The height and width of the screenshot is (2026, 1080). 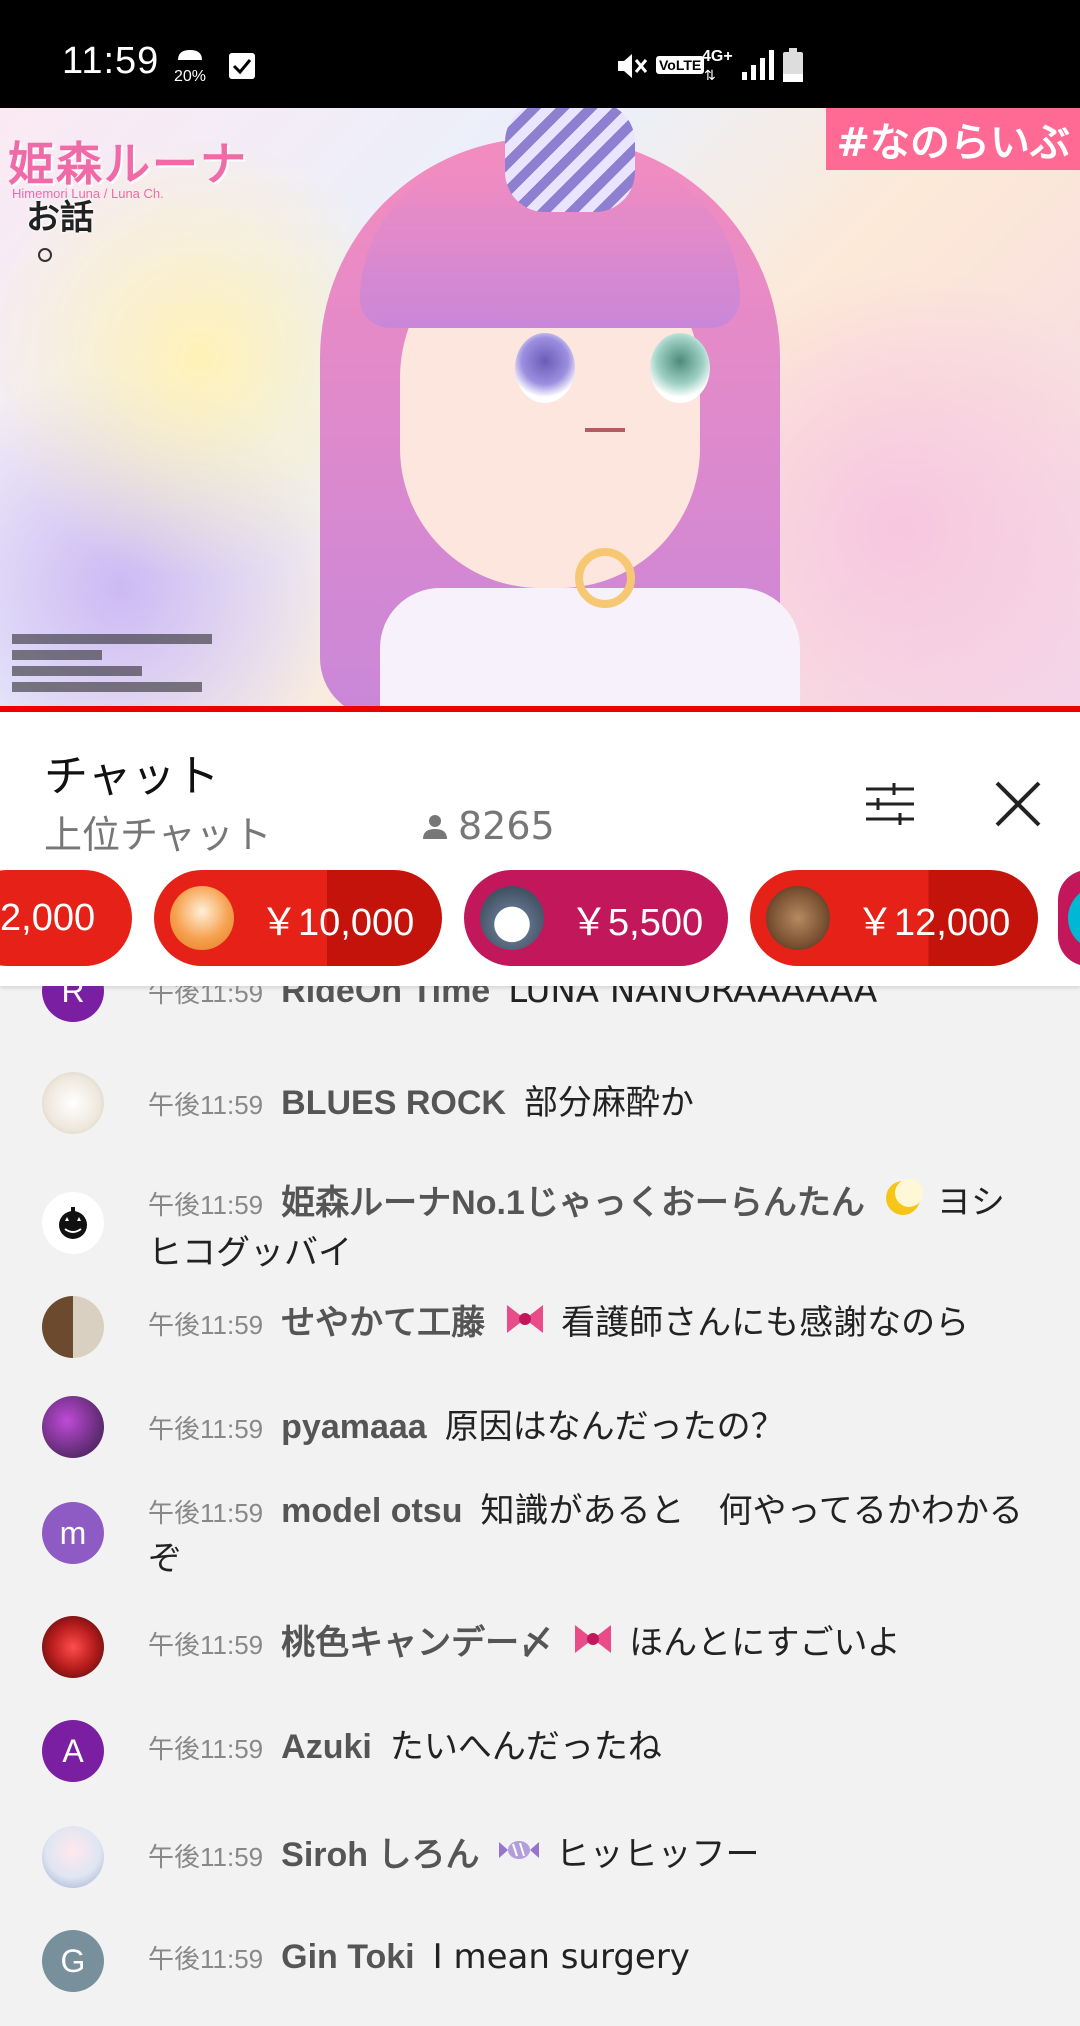 I want to click on message-body: 午後11:59 姫森ルーナNo.1じゃっくおーらんたん ヨシヒコグッバイ, so click(x=592, y=1227).